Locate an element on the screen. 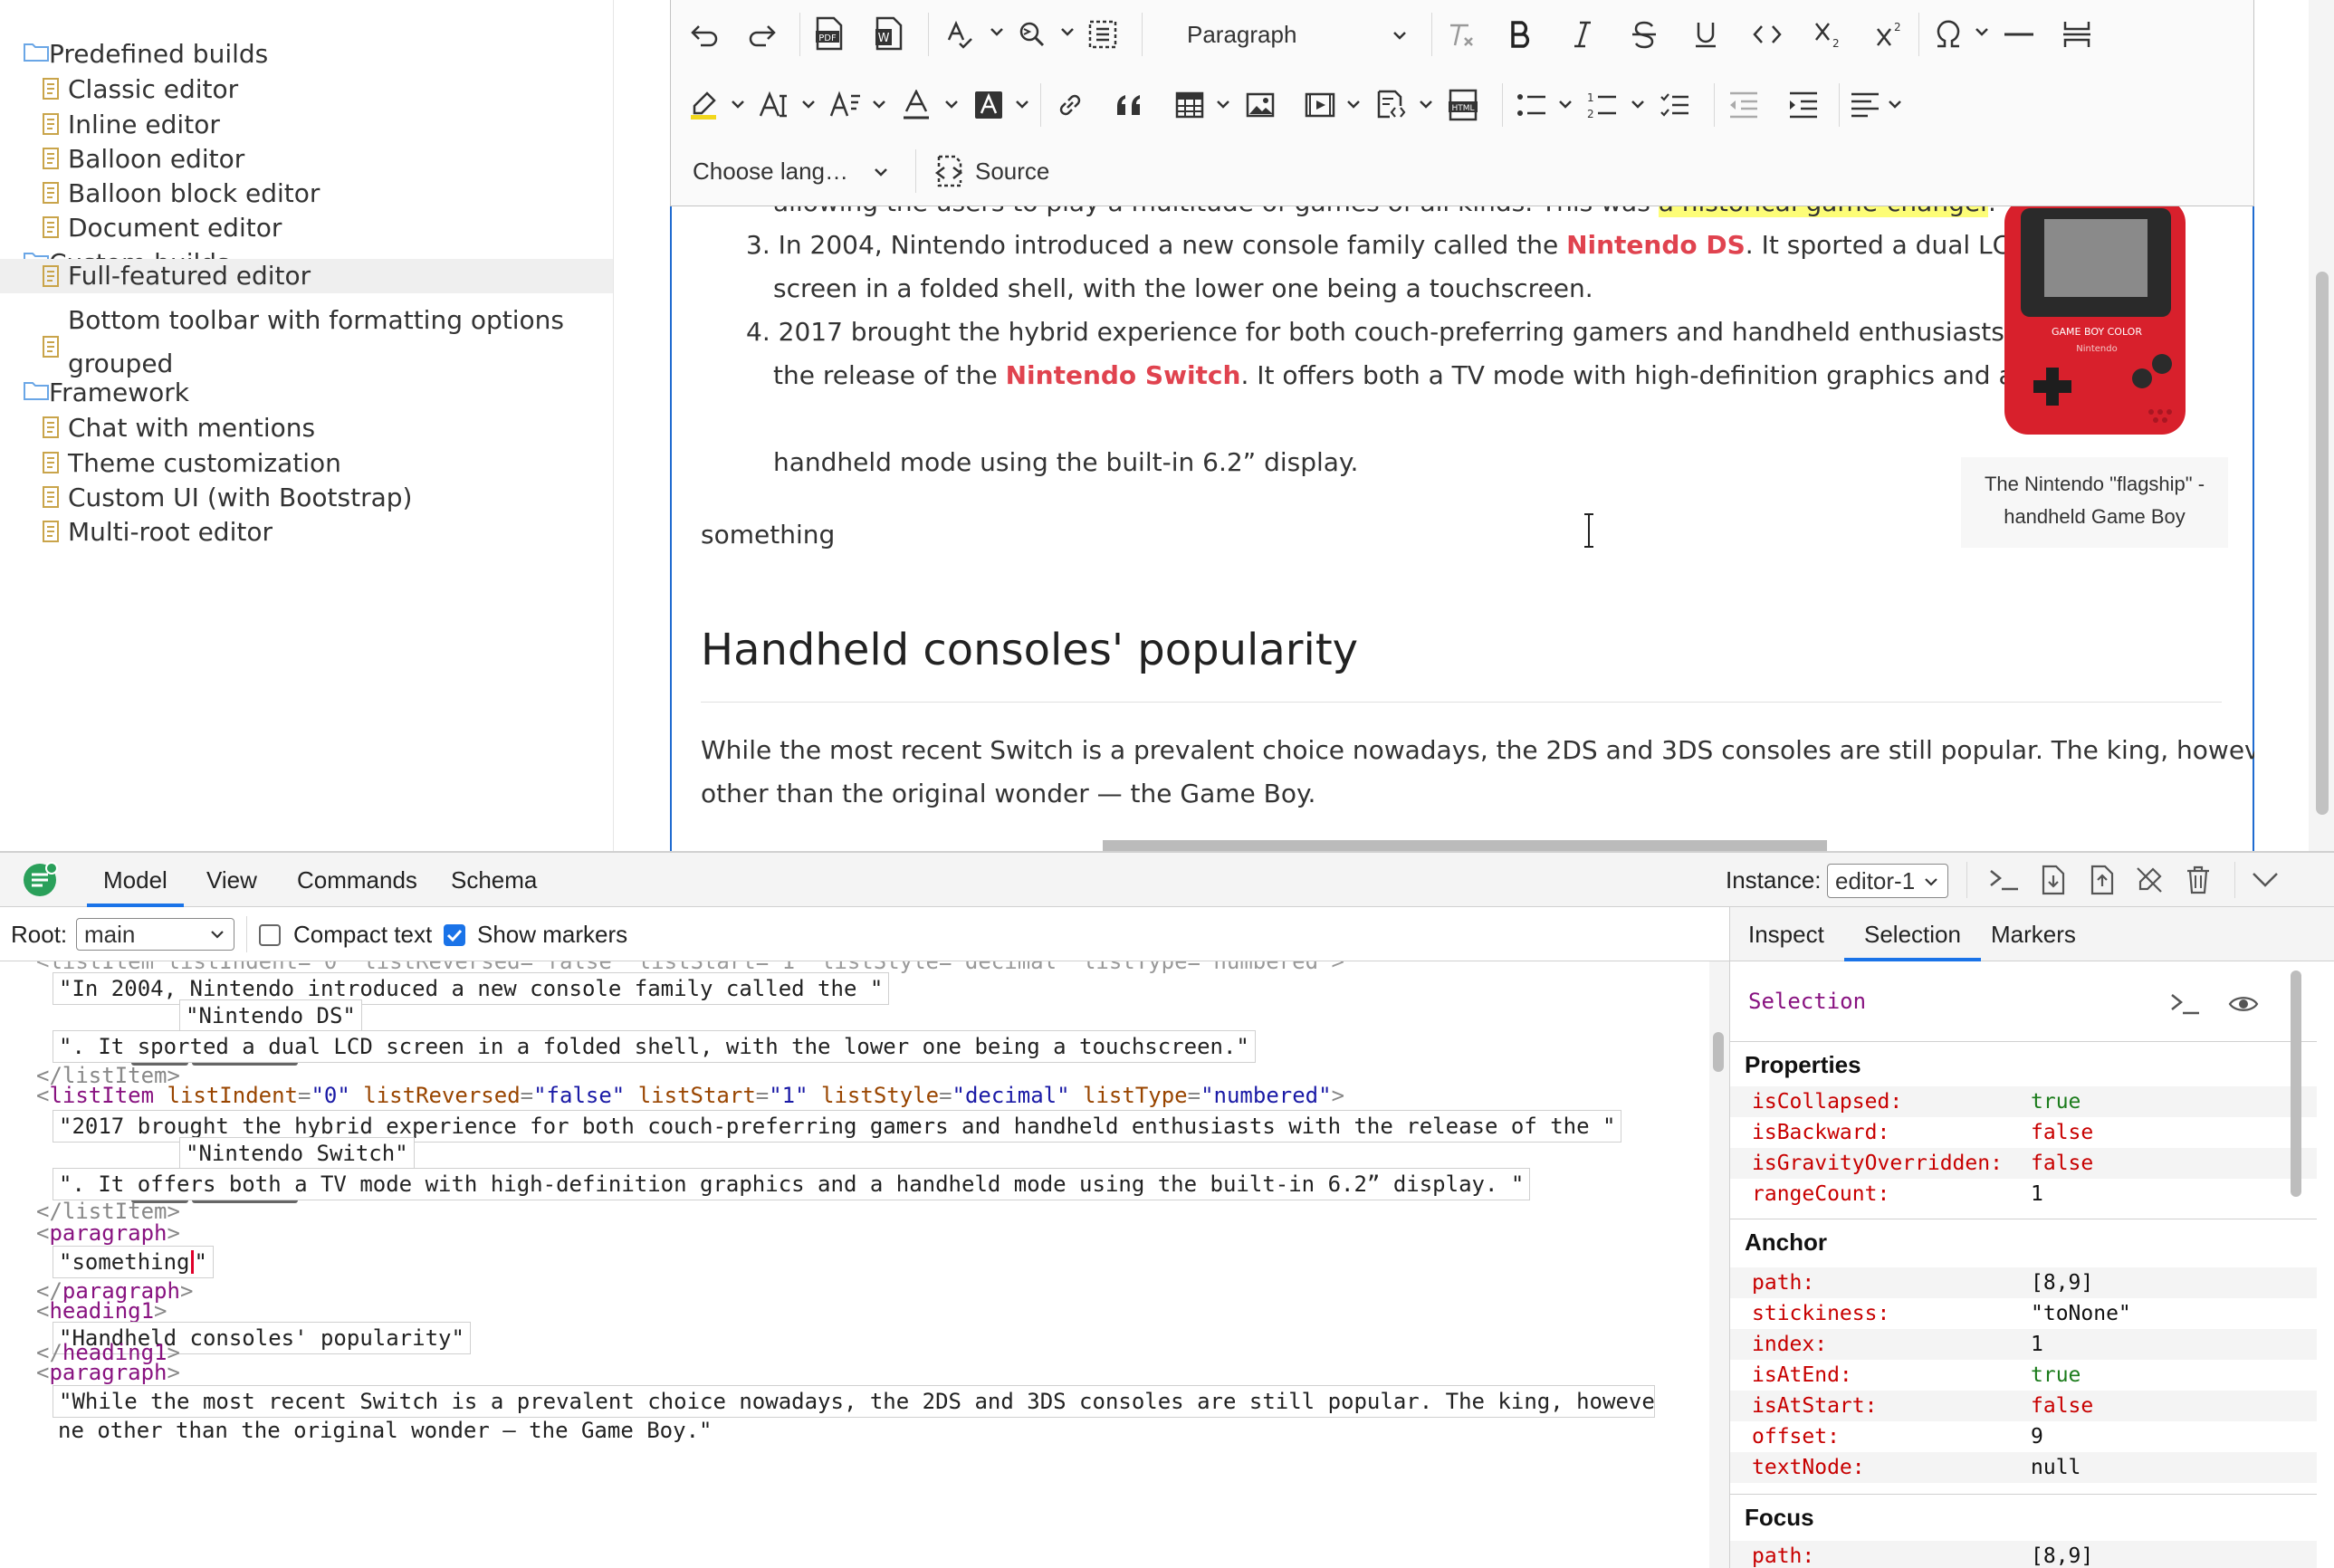 The width and height of the screenshot is (2334, 1568). indent-icon is located at coordinates (1803, 105).